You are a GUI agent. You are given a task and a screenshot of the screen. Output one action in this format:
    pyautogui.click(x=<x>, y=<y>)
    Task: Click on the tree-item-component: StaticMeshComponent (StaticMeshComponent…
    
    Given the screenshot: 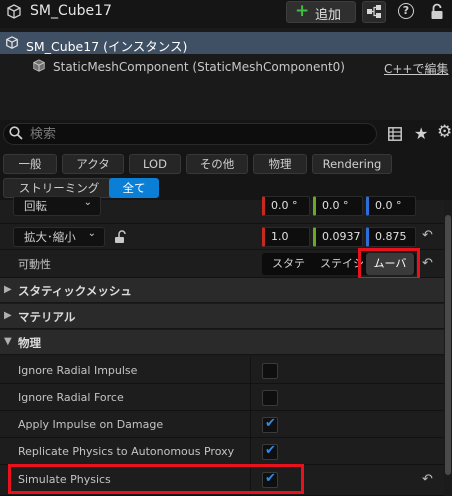 What is the action you would take?
    pyautogui.click(x=199, y=67)
    